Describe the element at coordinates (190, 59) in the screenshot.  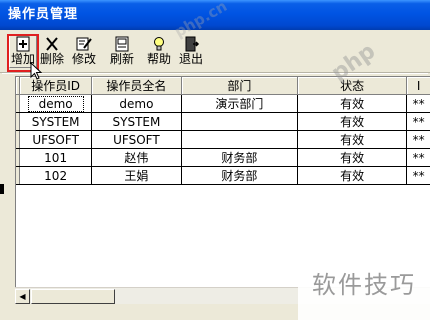
I see `exit-button-label: 退出` at that location.